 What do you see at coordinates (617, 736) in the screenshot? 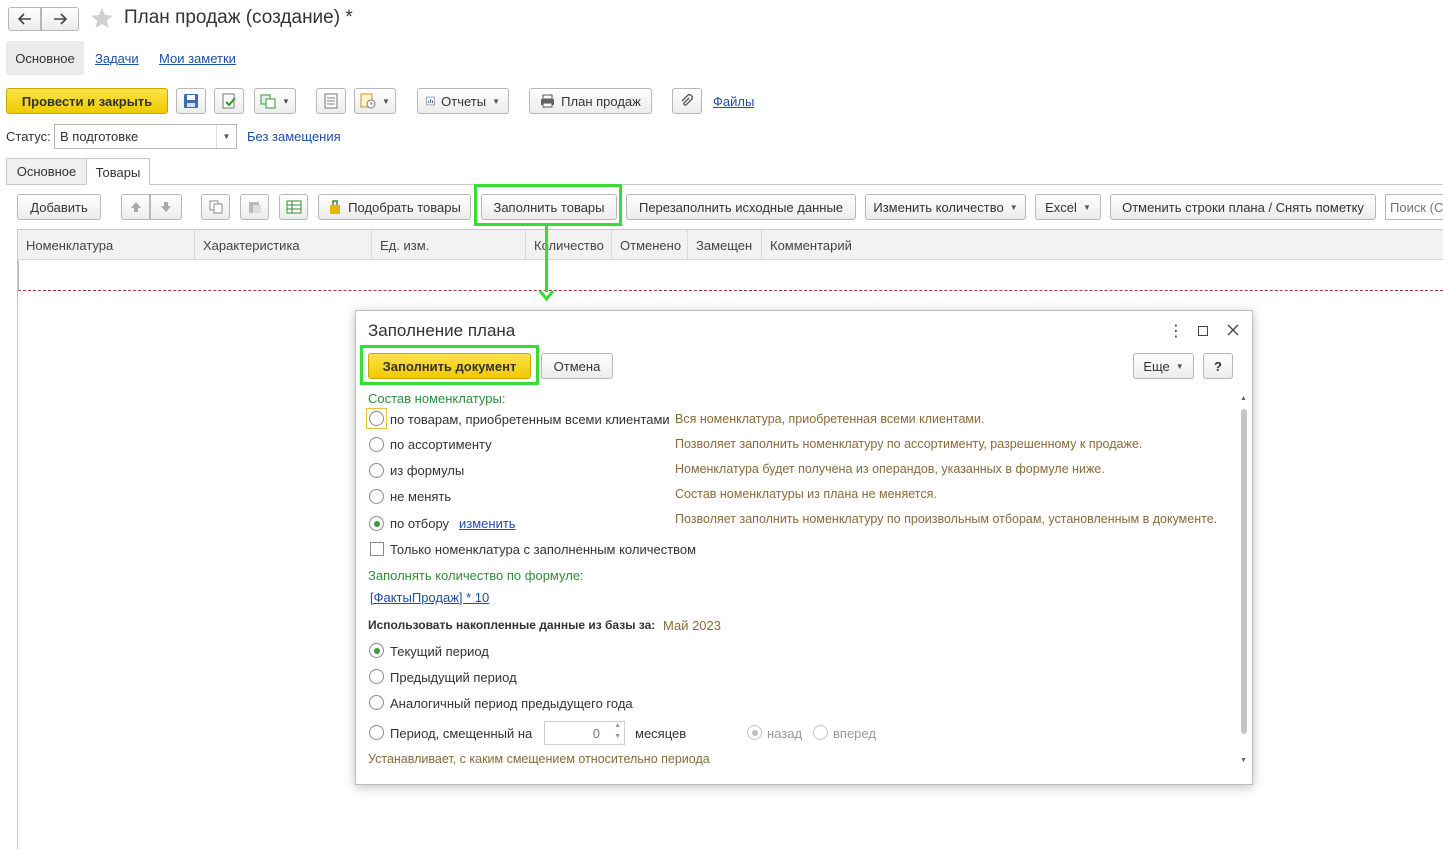
I see `stepper-down-icon: ▼` at bounding box center [617, 736].